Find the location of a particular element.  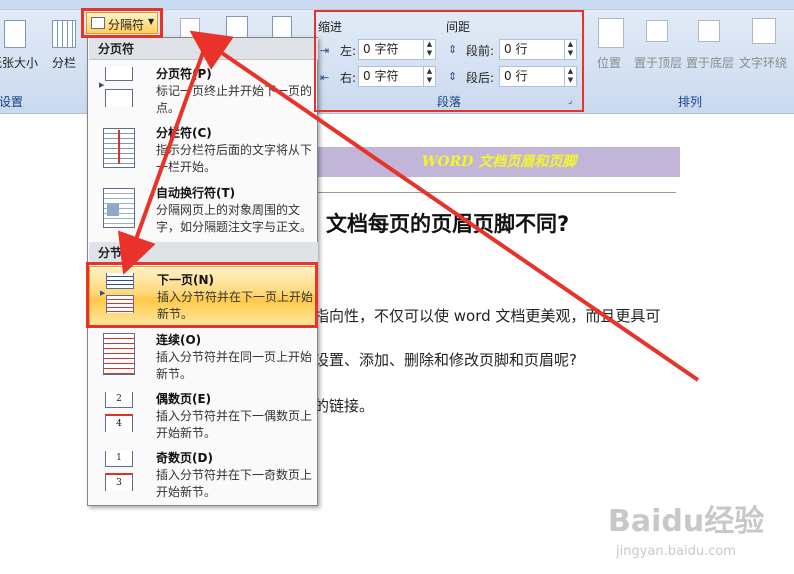

position-icon is located at coordinates (611, 33).